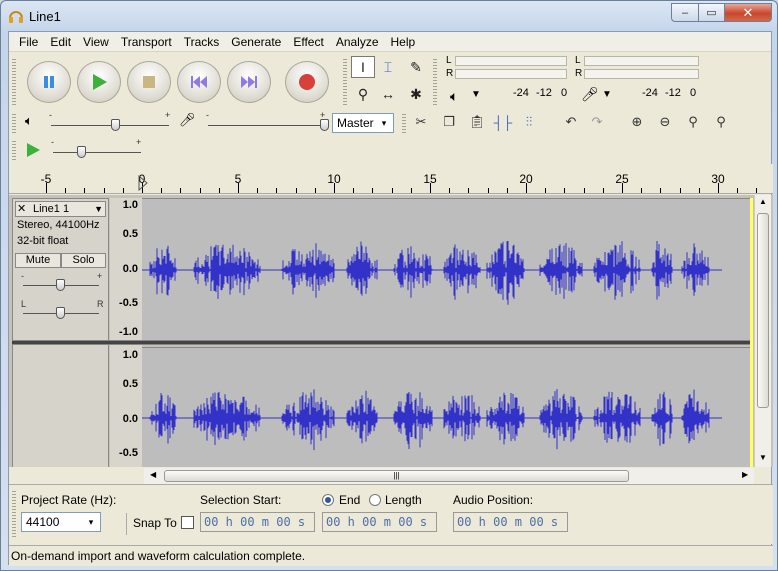 Image resolution: width=778 pixels, height=571 pixels. I want to click on title-bar: Line1 – ▭ ✕, so click(389, 16).